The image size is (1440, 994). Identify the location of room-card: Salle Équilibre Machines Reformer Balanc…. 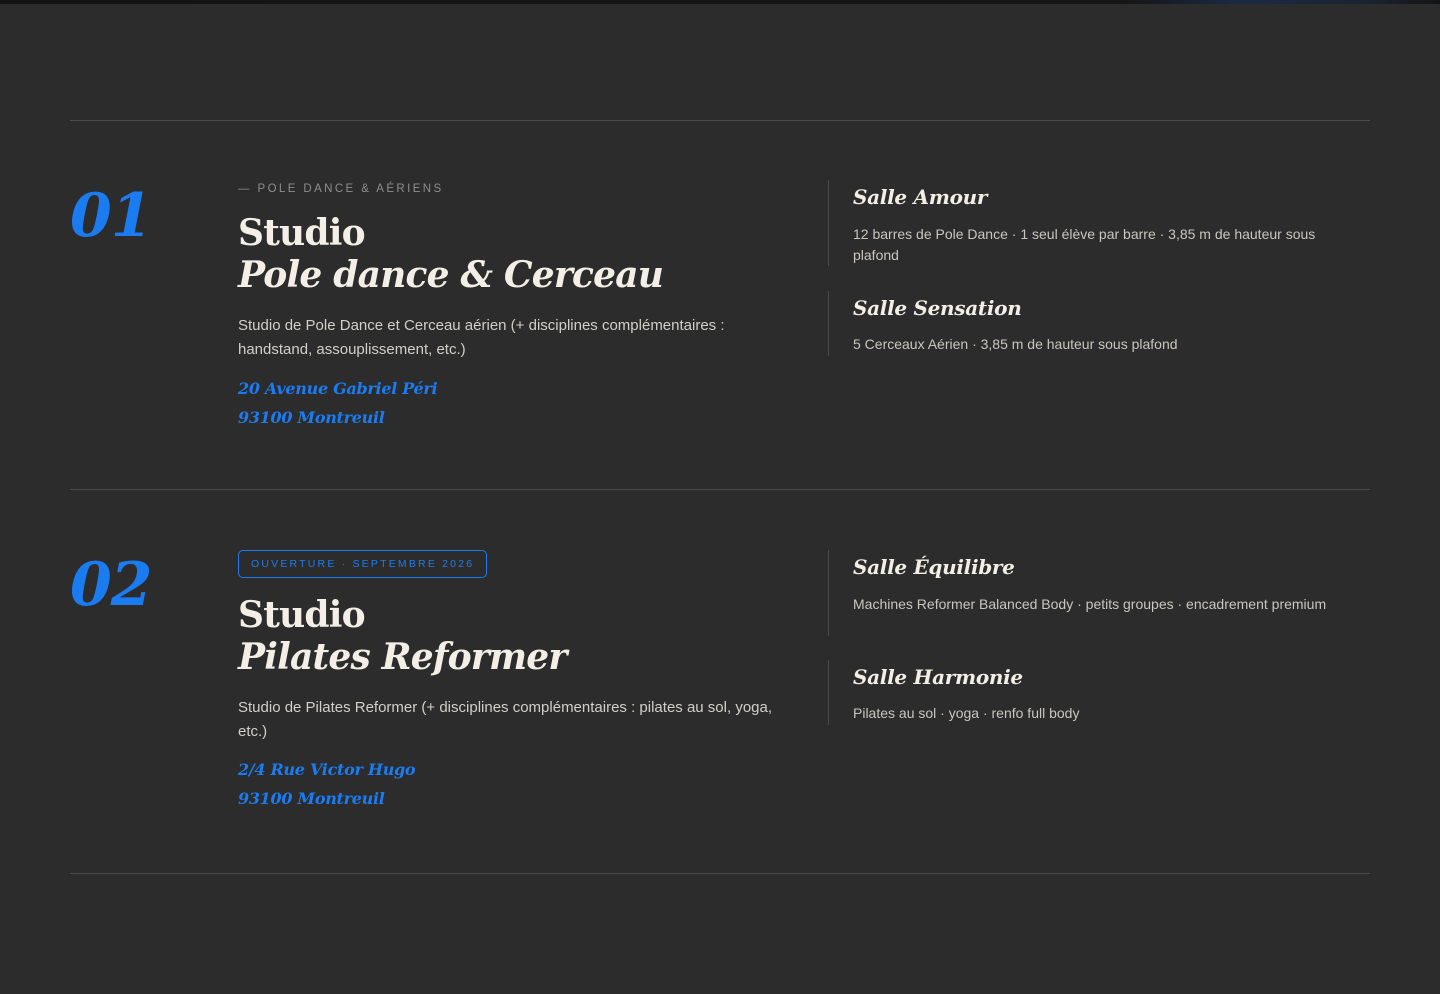
(1088, 593).